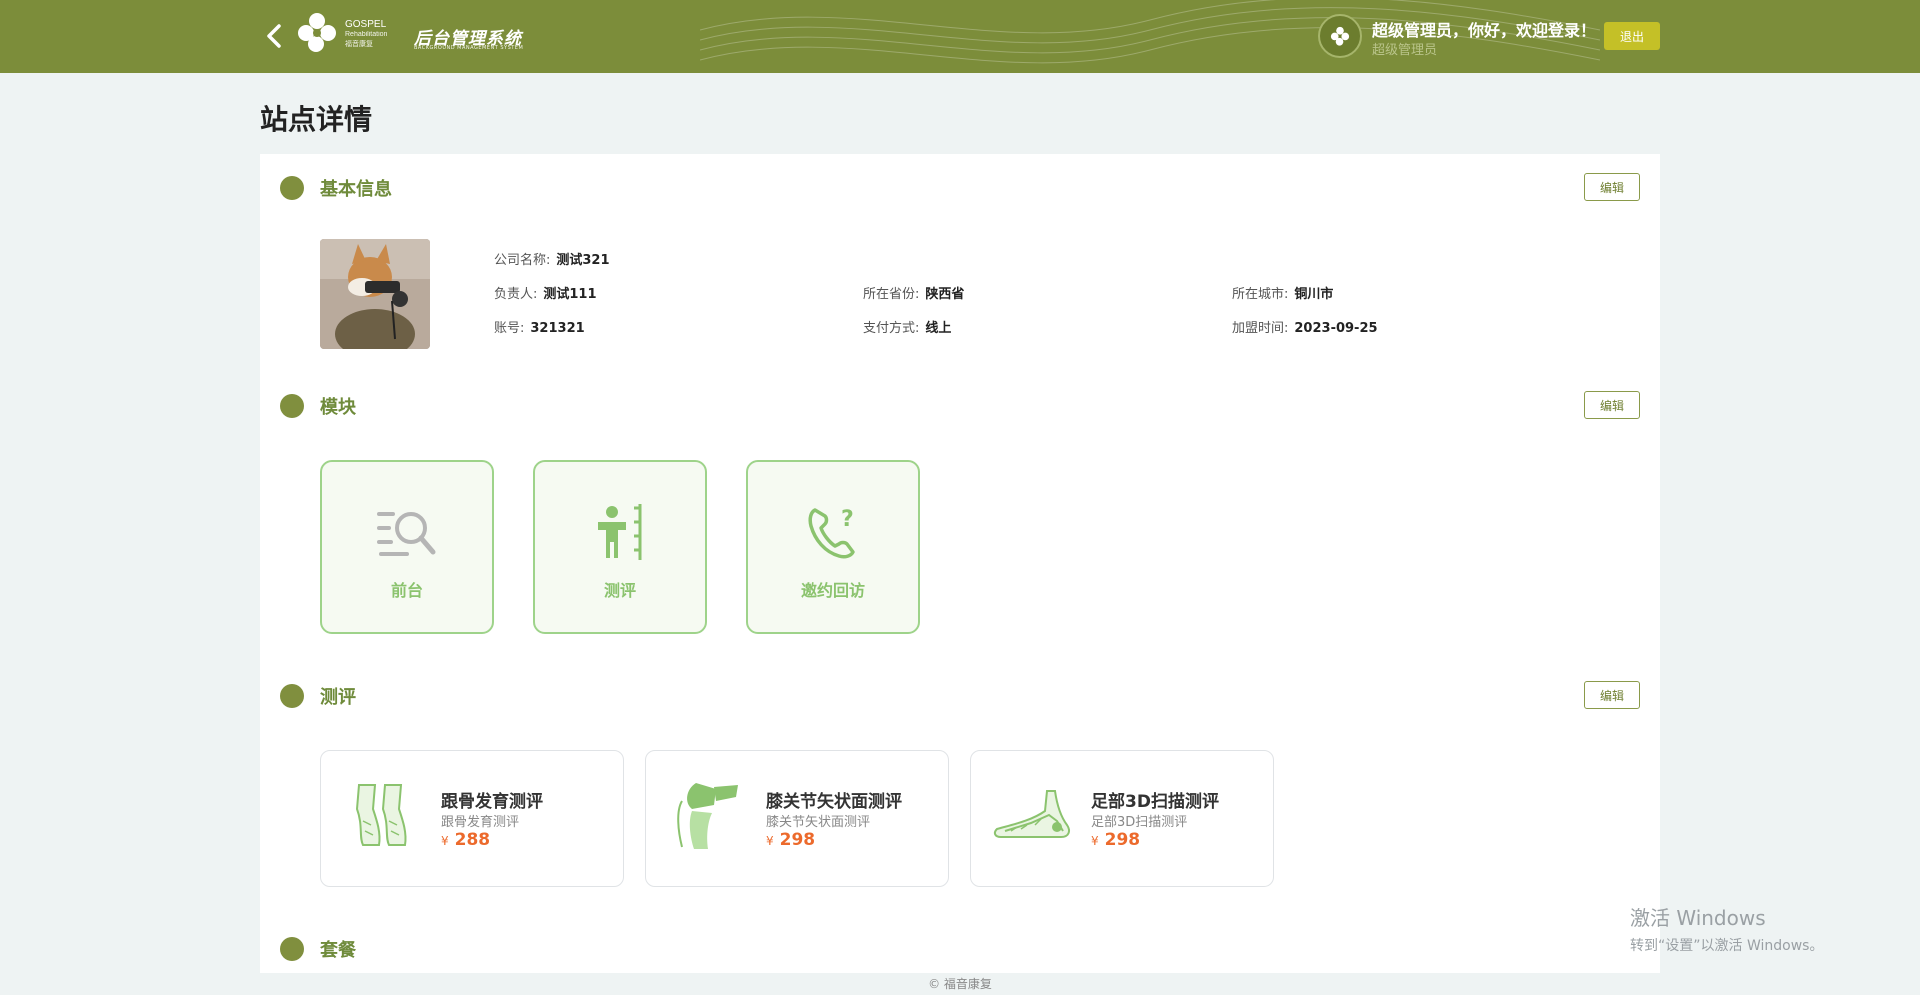 The width and height of the screenshot is (1920, 995). What do you see at coordinates (522, 260) in the screenshot?
I see `company-name-label: 公司名称:` at bounding box center [522, 260].